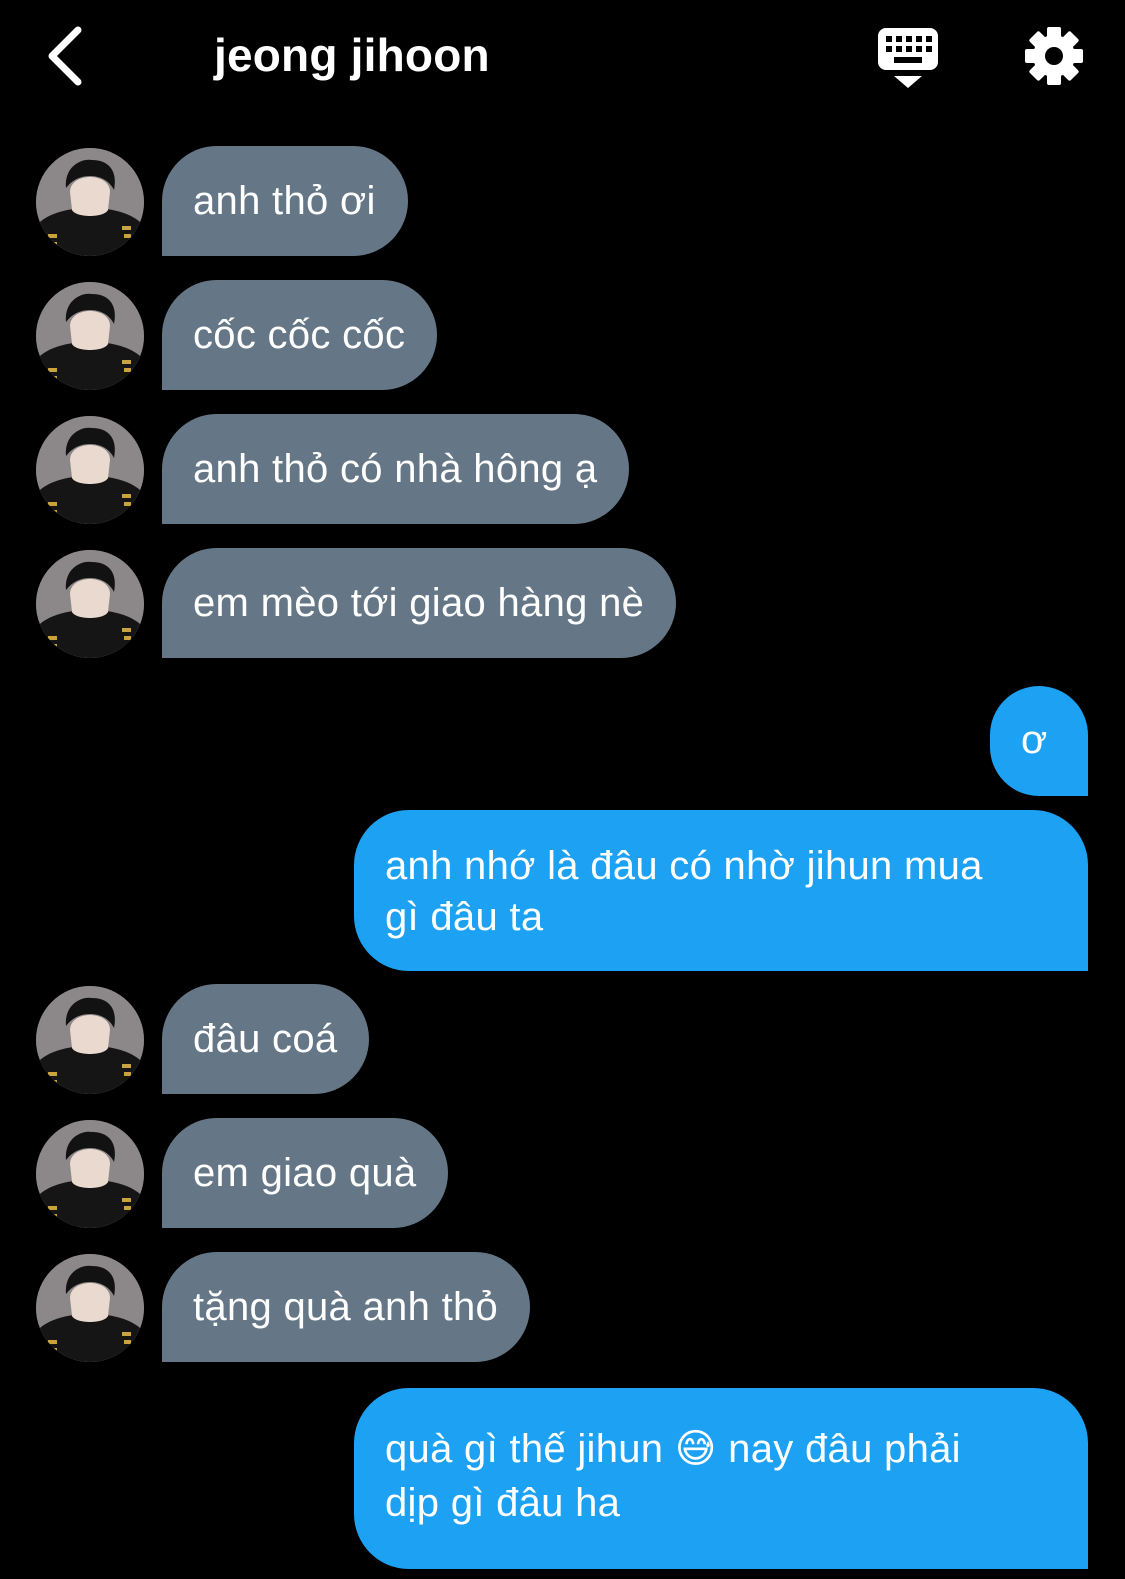 The width and height of the screenshot is (1125, 1579). Describe the element at coordinates (419, 603) in the screenshot. I see `incoming-message: em mèo tới giao hàng nè` at that location.